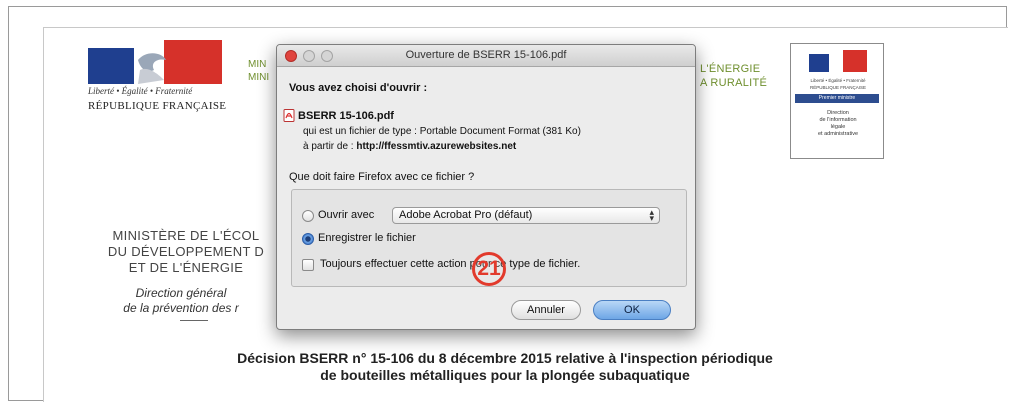 This screenshot has width=1015, height=405. I want to click on always-do-checkbox, so click(308, 265).